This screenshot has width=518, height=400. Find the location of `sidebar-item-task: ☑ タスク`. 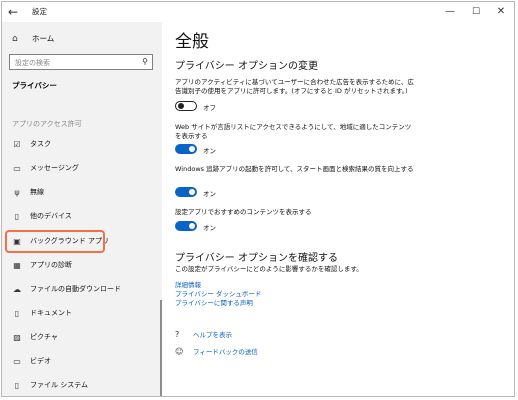

sidebar-item-task: ☑ タスク is located at coordinates (82, 144).